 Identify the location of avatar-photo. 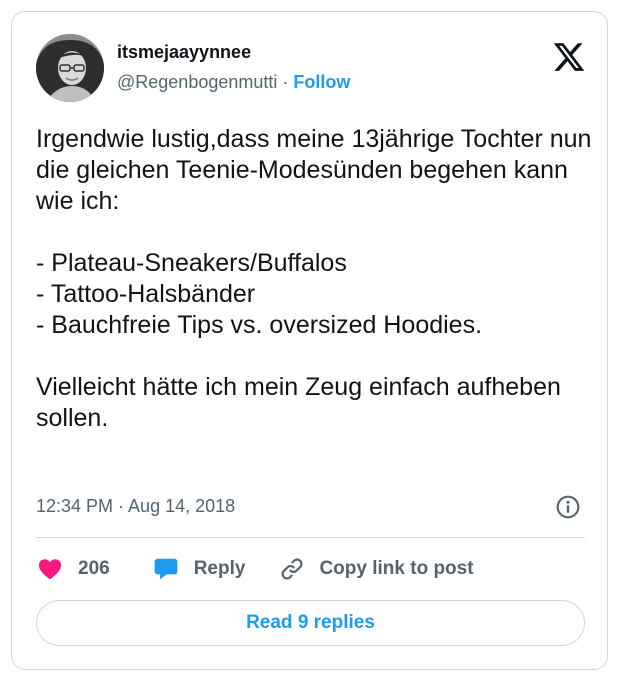
(70, 68).